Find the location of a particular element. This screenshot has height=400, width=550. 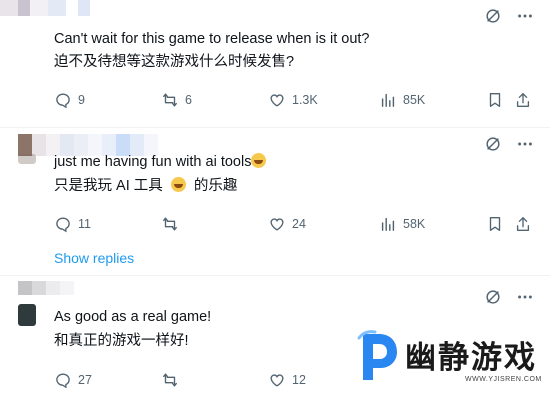

reply-button: 9 is located at coordinates (69, 100).